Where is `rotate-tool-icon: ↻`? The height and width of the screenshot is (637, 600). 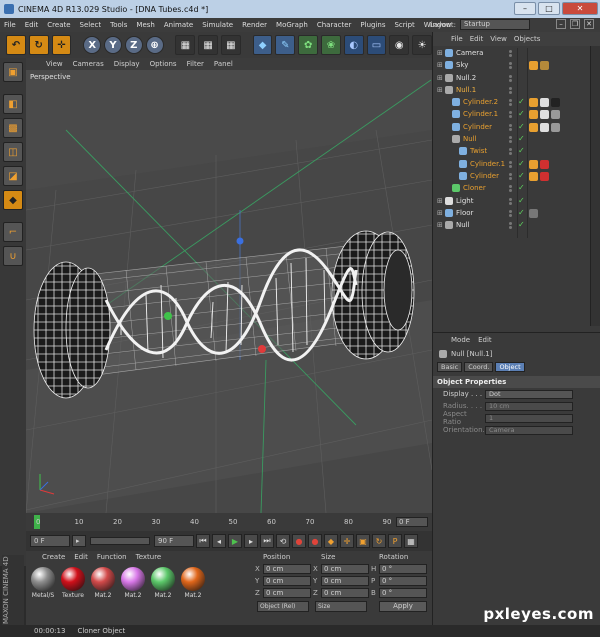 rotate-tool-icon: ↻ is located at coordinates (38, 45).